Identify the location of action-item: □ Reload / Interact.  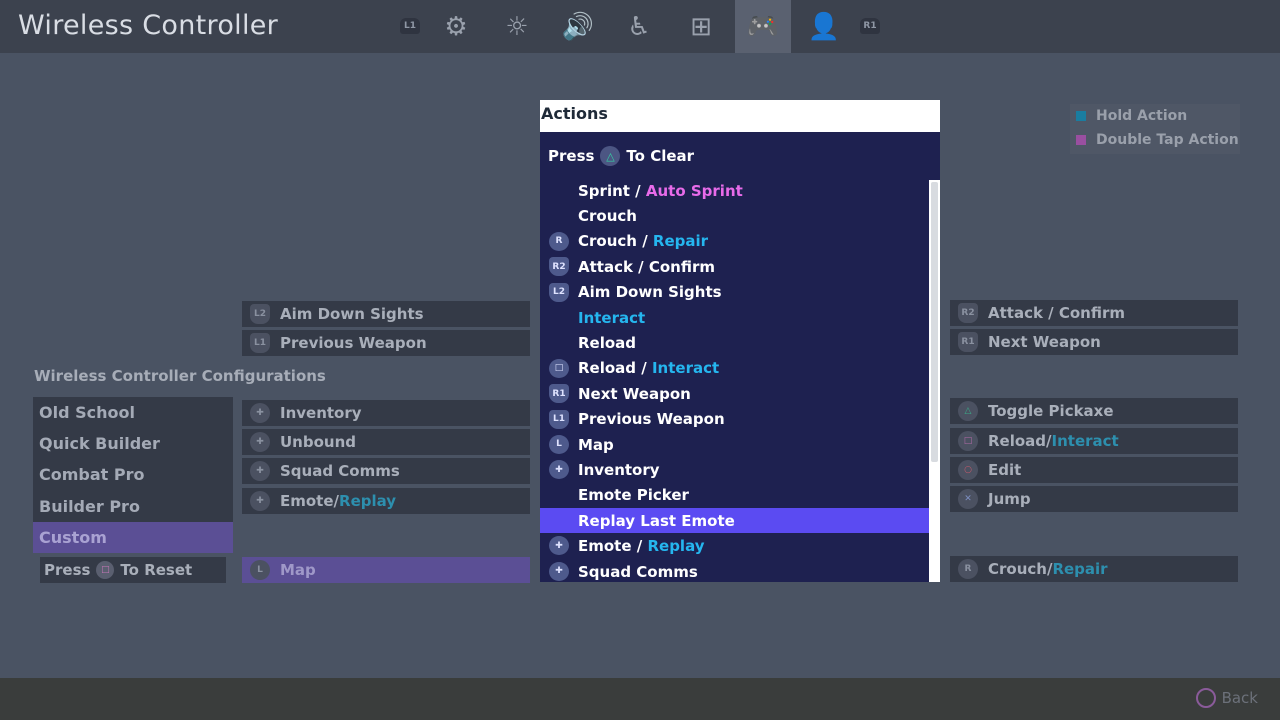
(734, 368).